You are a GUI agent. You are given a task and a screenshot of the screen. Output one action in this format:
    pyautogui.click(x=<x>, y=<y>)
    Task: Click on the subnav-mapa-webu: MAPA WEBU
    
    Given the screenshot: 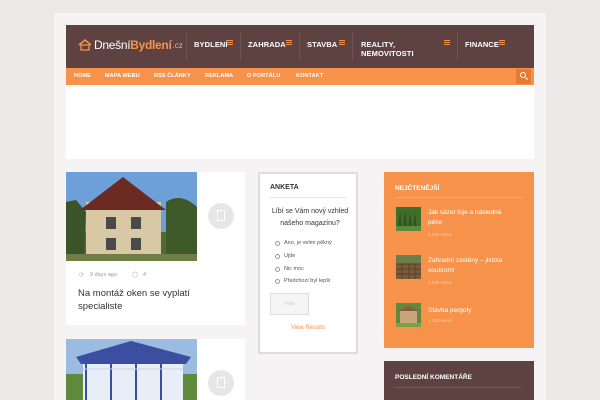 What is the action you would take?
    pyautogui.click(x=122, y=76)
    